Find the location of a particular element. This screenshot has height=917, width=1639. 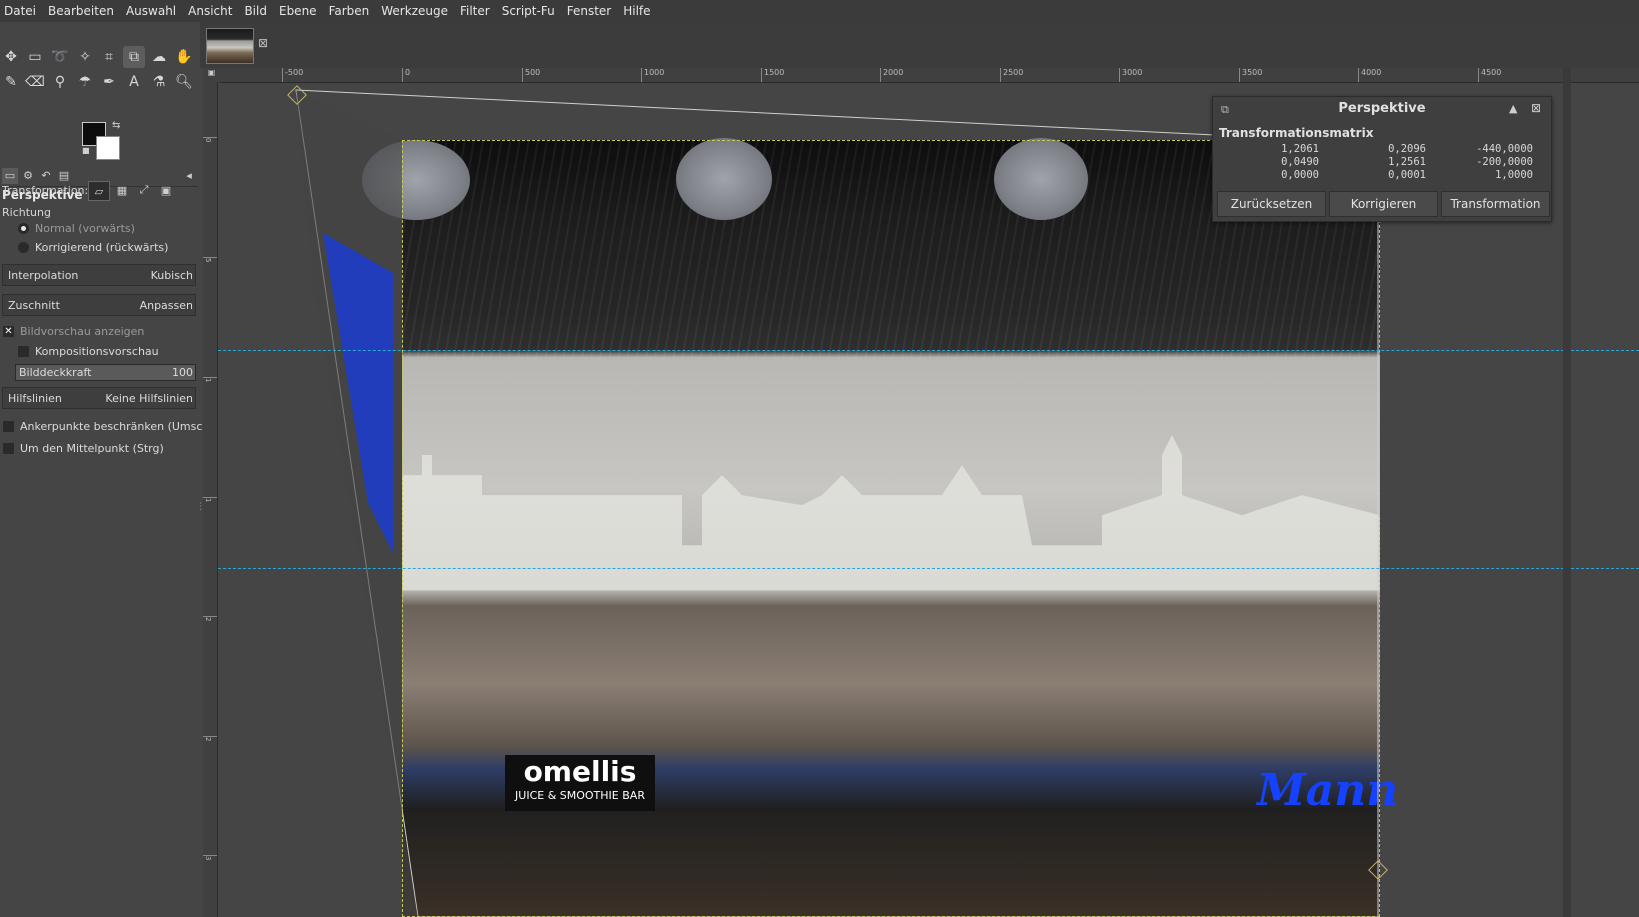

ruler-h-label: 3000 is located at coordinates (1130, 75).